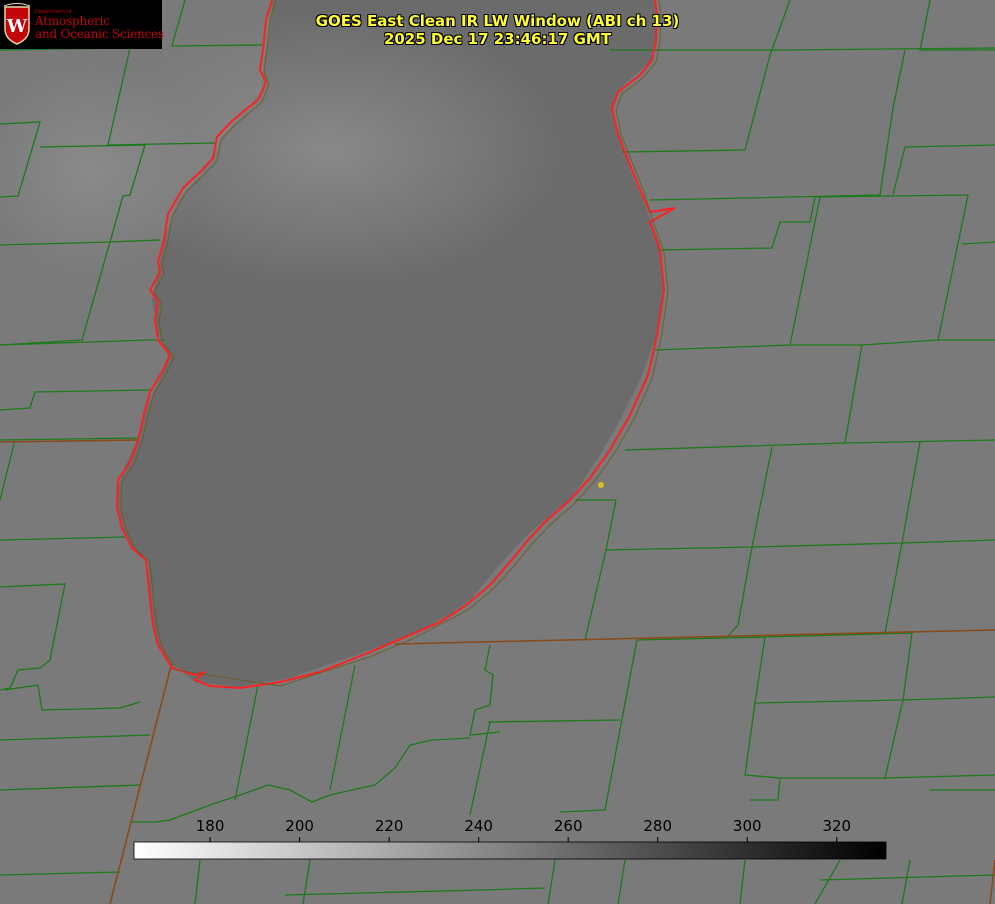 This screenshot has height=904, width=995. Describe the element at coordinates (657, 826) in the screenshot. I see `colorbar-tick-label: 280` at that location.